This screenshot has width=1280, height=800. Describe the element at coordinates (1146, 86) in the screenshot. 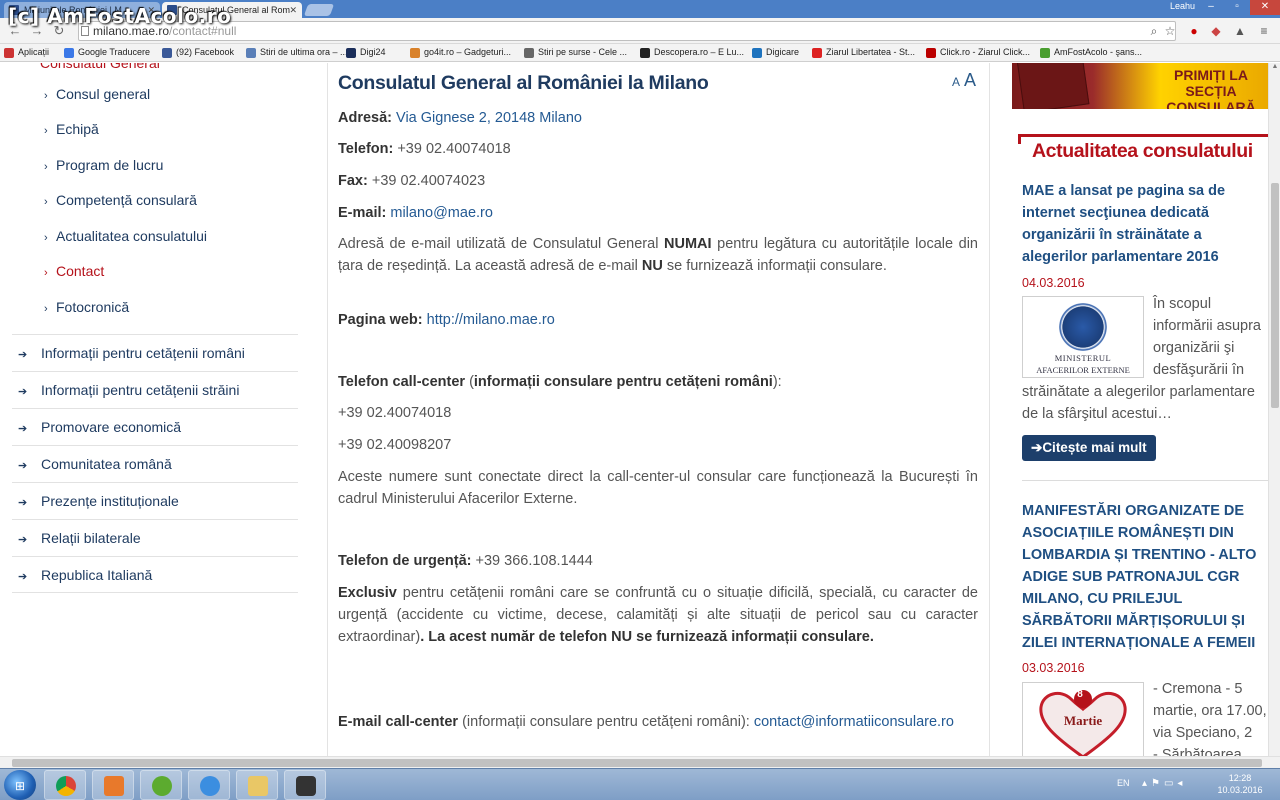

I see `consular-banner: PRIMIȚI LA SECȚIA CONSULARĂ` at that location.